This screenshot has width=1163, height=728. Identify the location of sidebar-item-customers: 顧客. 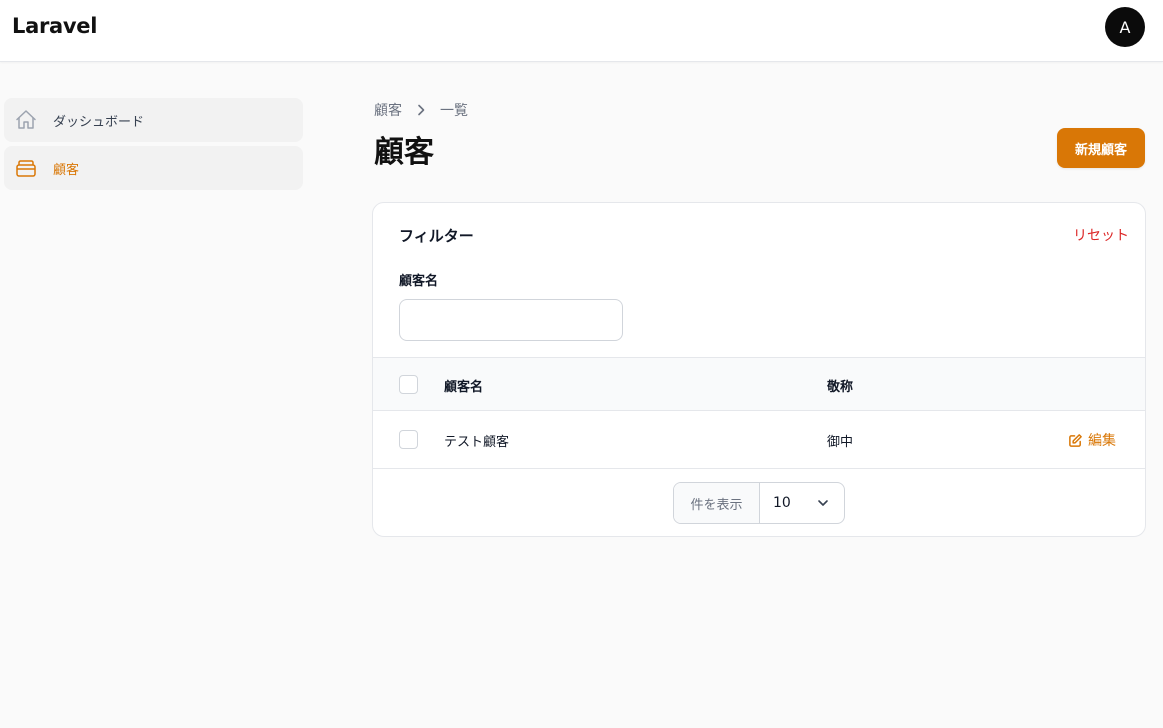
(153, 168).